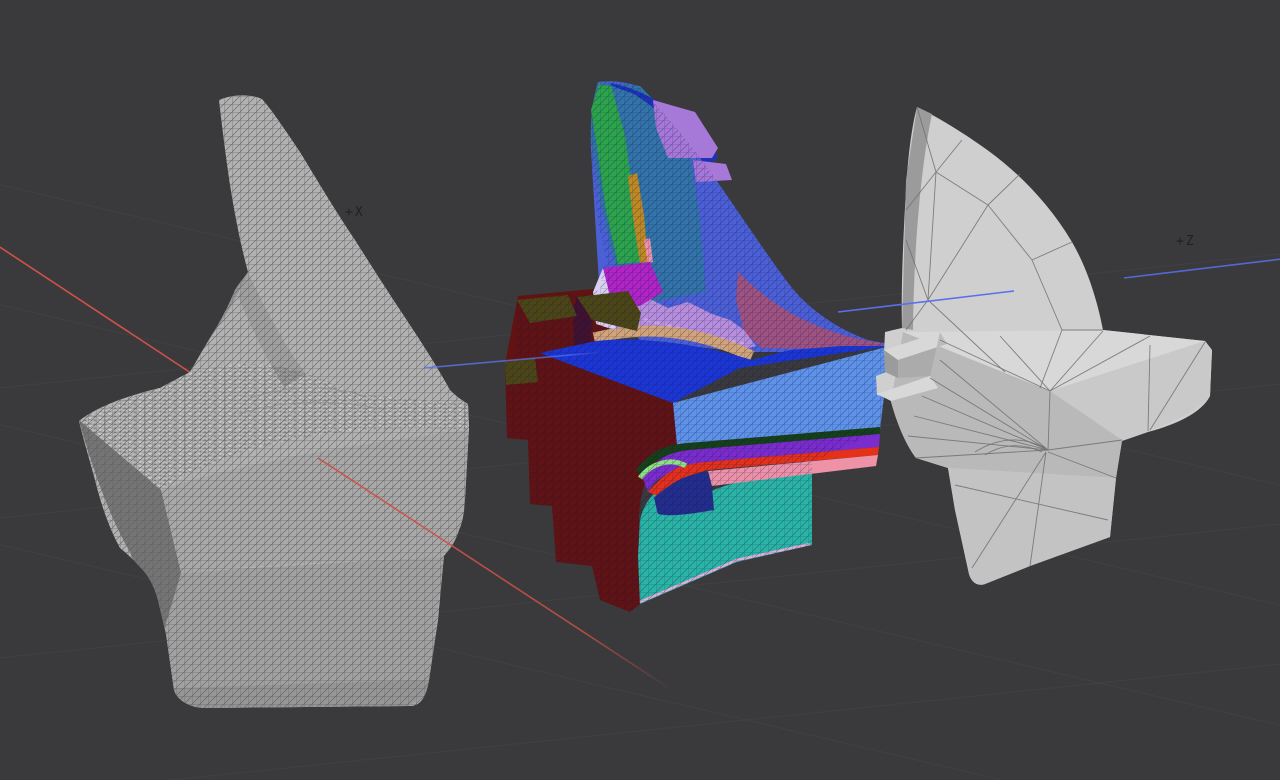 Image resolution: width=1280 pixels, height=780 pixels. I want to click on z-axis-label: +Z, so click(1186, 241).